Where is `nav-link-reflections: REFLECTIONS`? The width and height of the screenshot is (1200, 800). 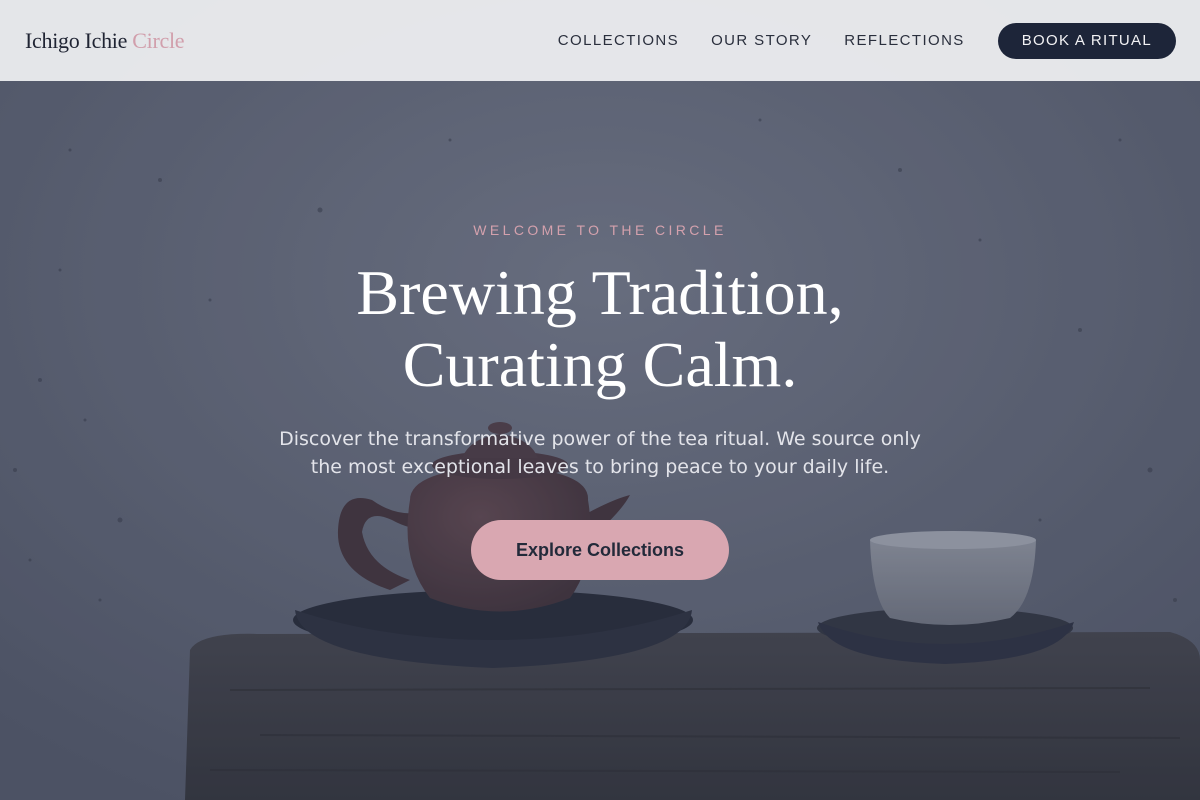
nav-link-reflections: REFLECTIONS is located at coordinates (904, 40).